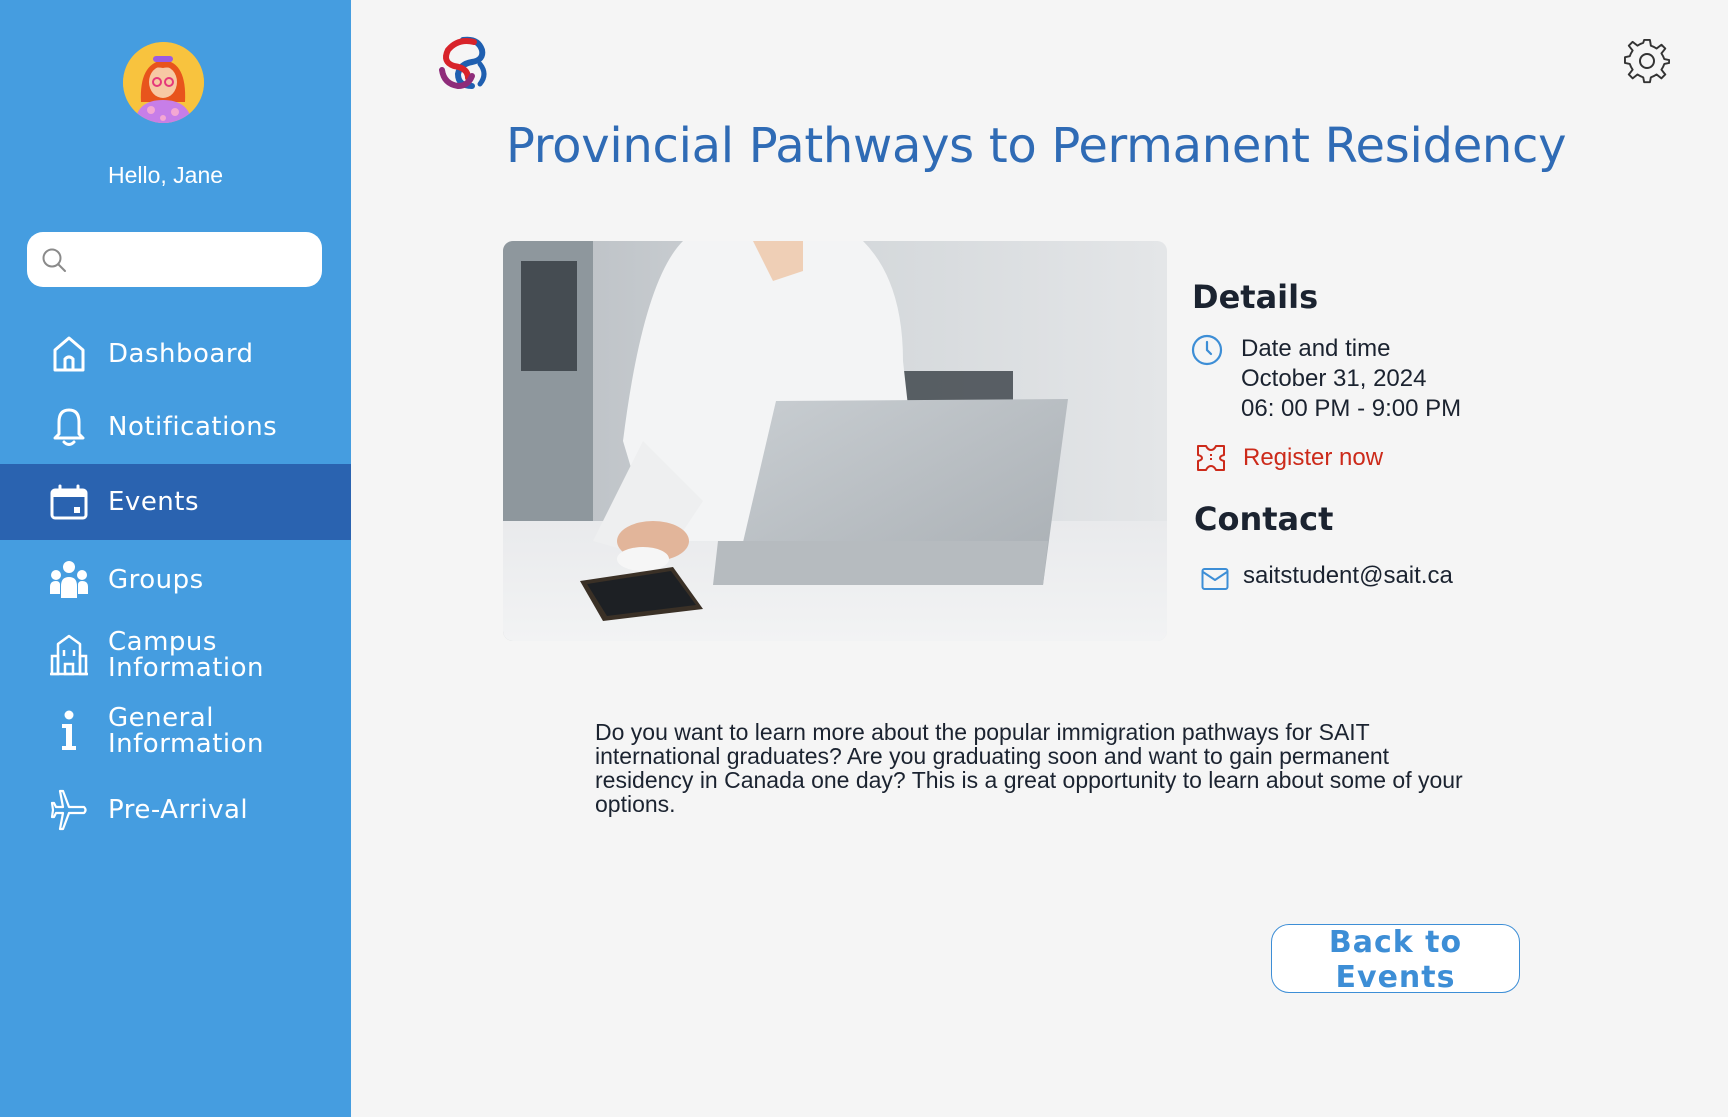 Image resolution: width=1728 pixels, height=1117 pixels. Describe the element at coordinates (1348, 576) in the screenshot. I see `contact-email-link: saitstudent@sait.ca` at that location.